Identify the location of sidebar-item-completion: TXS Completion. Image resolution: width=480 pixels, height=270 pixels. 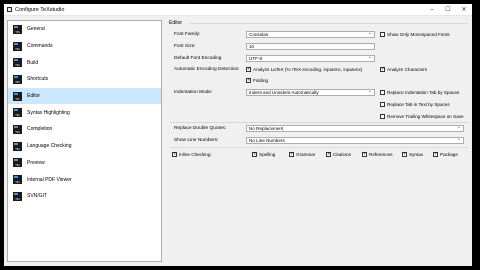
(84, 129).